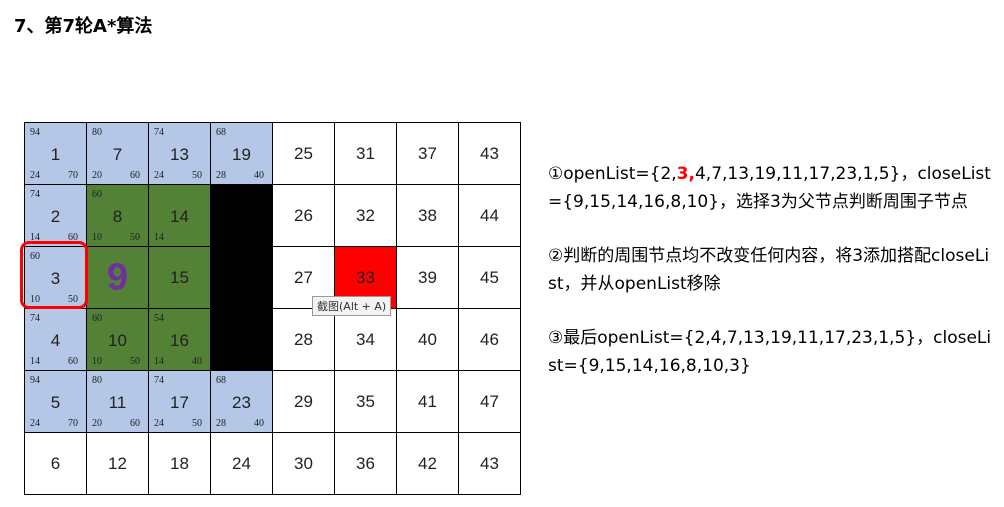 This screenshot has height=507, width=1004. I want to click on grid-cell: 80 7 20 60, so click(118, 154).